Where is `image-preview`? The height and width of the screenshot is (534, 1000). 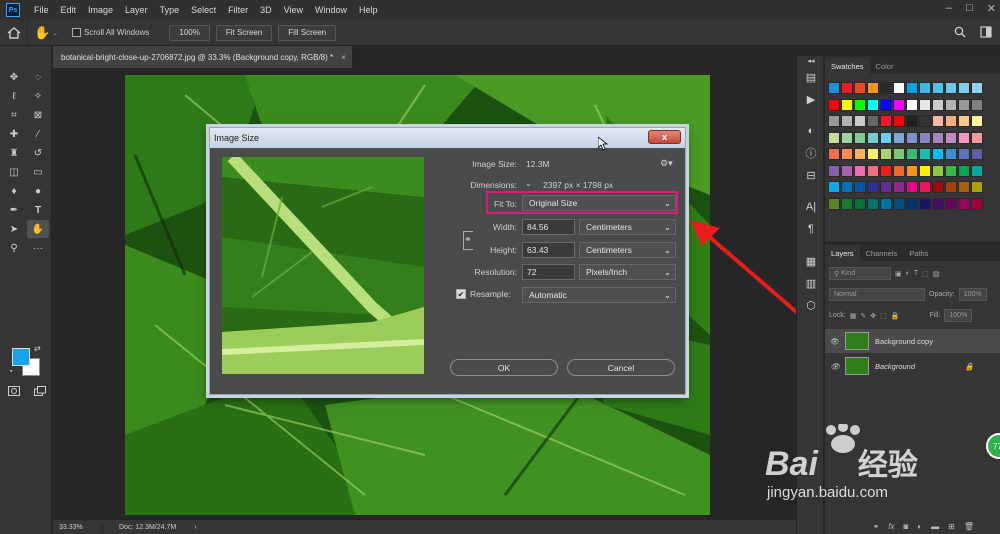 image-preview is located at coordinates (323, 265).